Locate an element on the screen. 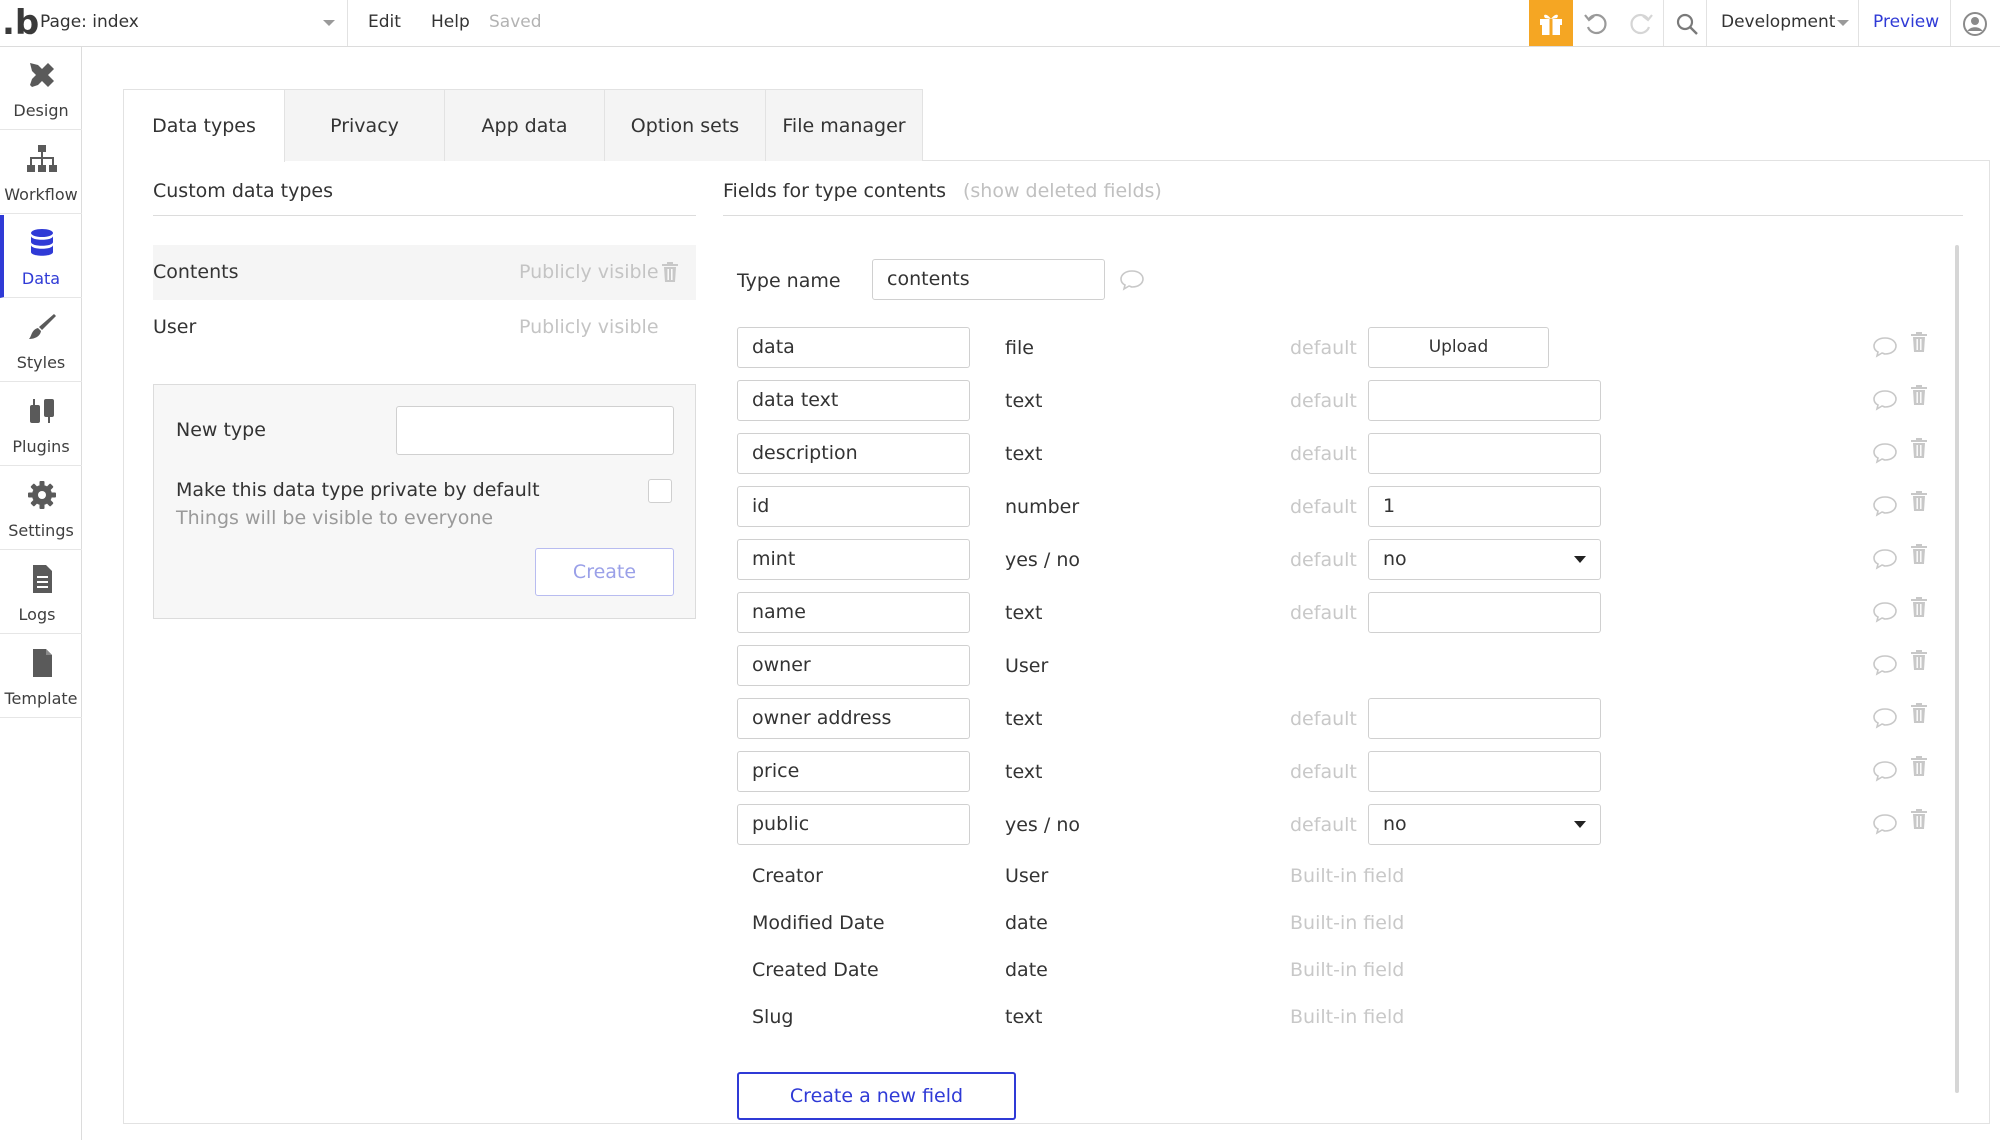  tab-app-data: App data is located at coordinates (524, 125).